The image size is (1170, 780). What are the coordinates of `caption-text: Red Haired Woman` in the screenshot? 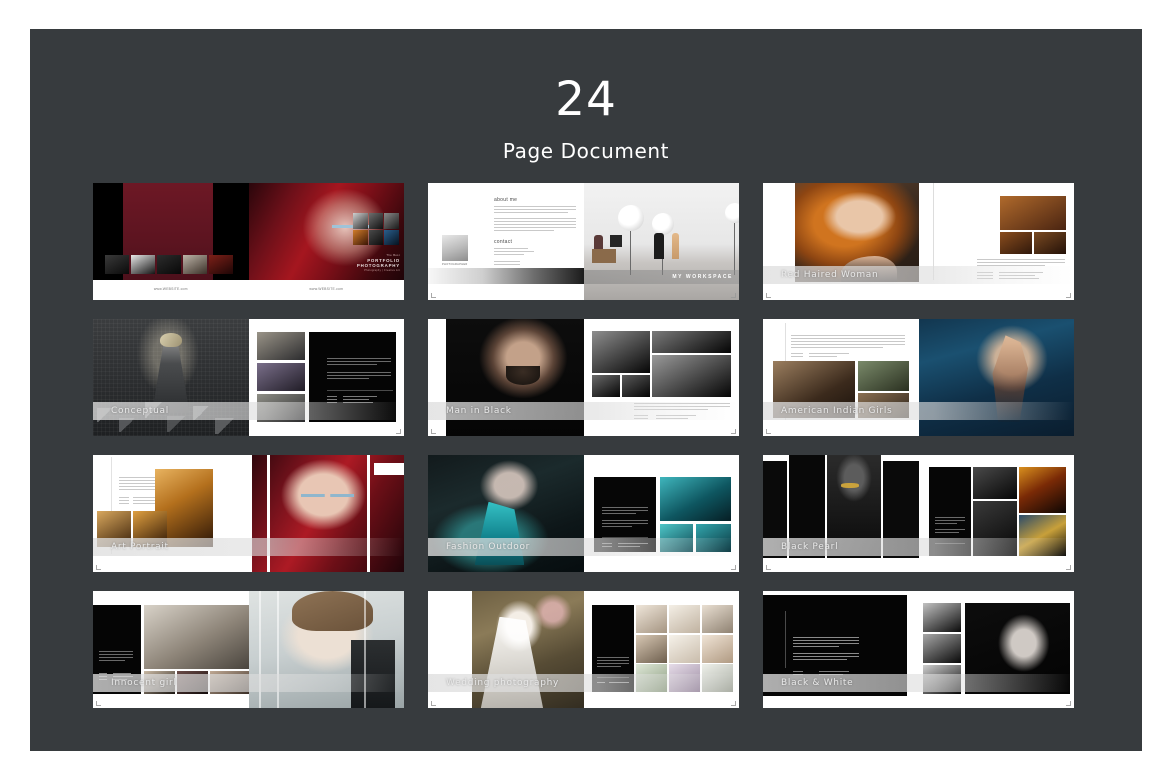 It's located at (830, 275).